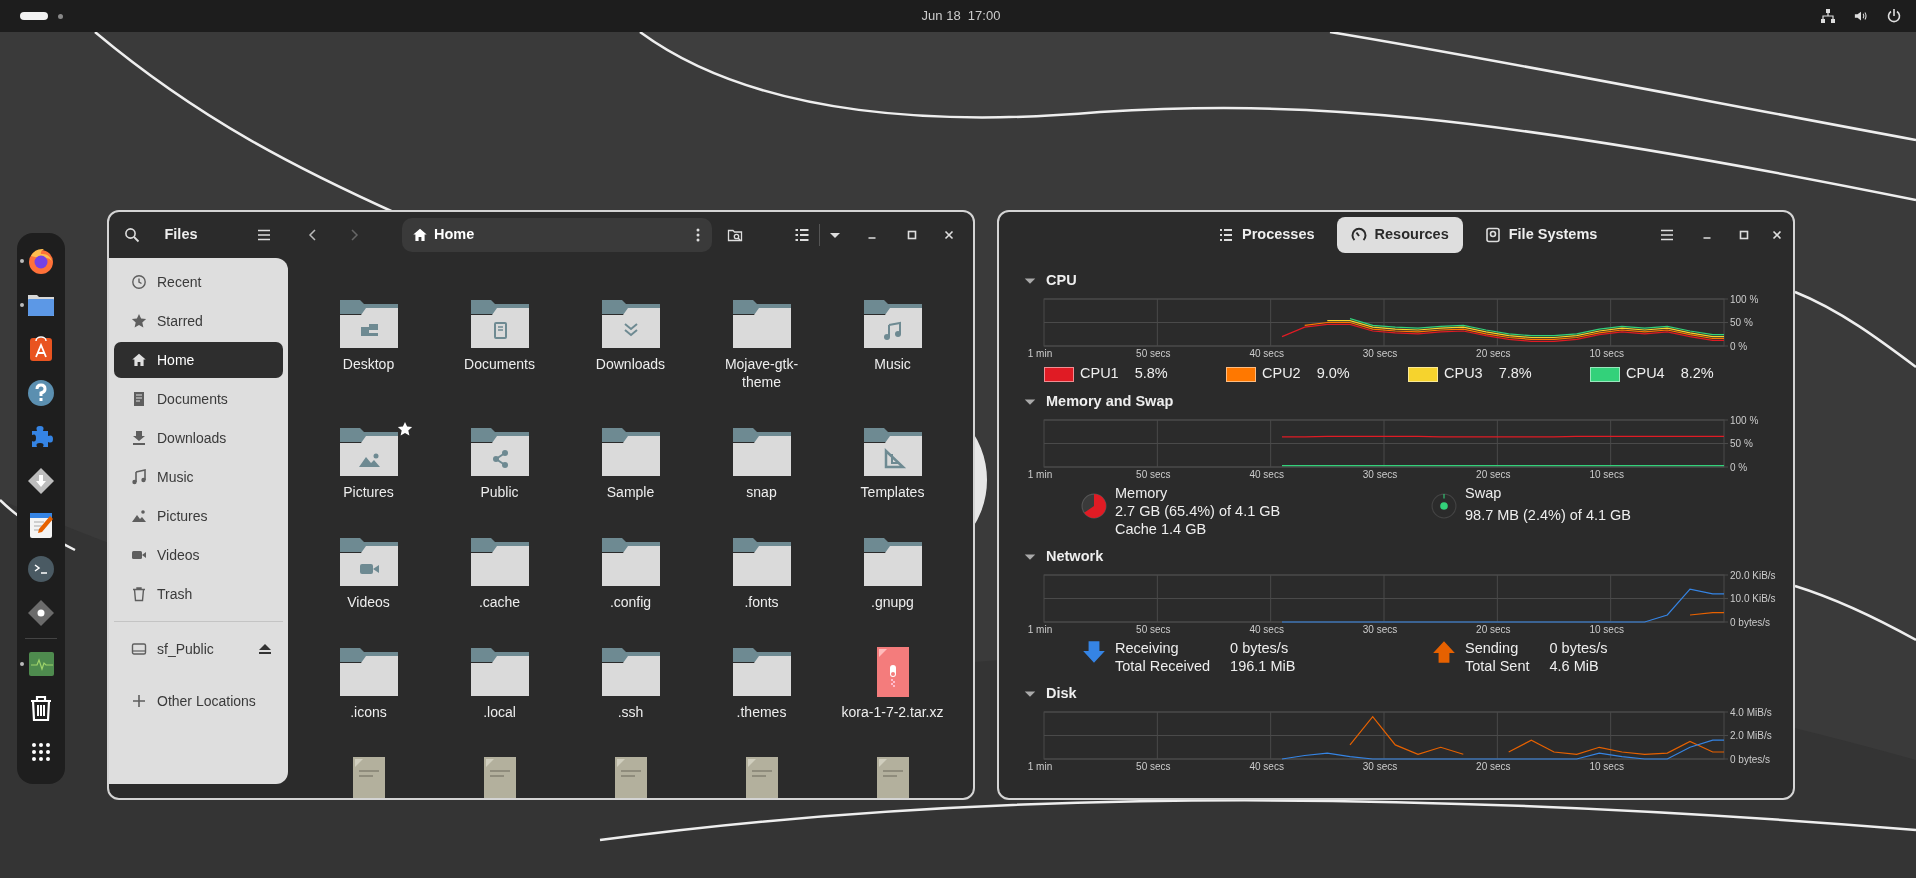 The image size is (1916, 878). Describe the element at coordinates (41, 613) in the screenshot. I see `settings-icon` at that location.